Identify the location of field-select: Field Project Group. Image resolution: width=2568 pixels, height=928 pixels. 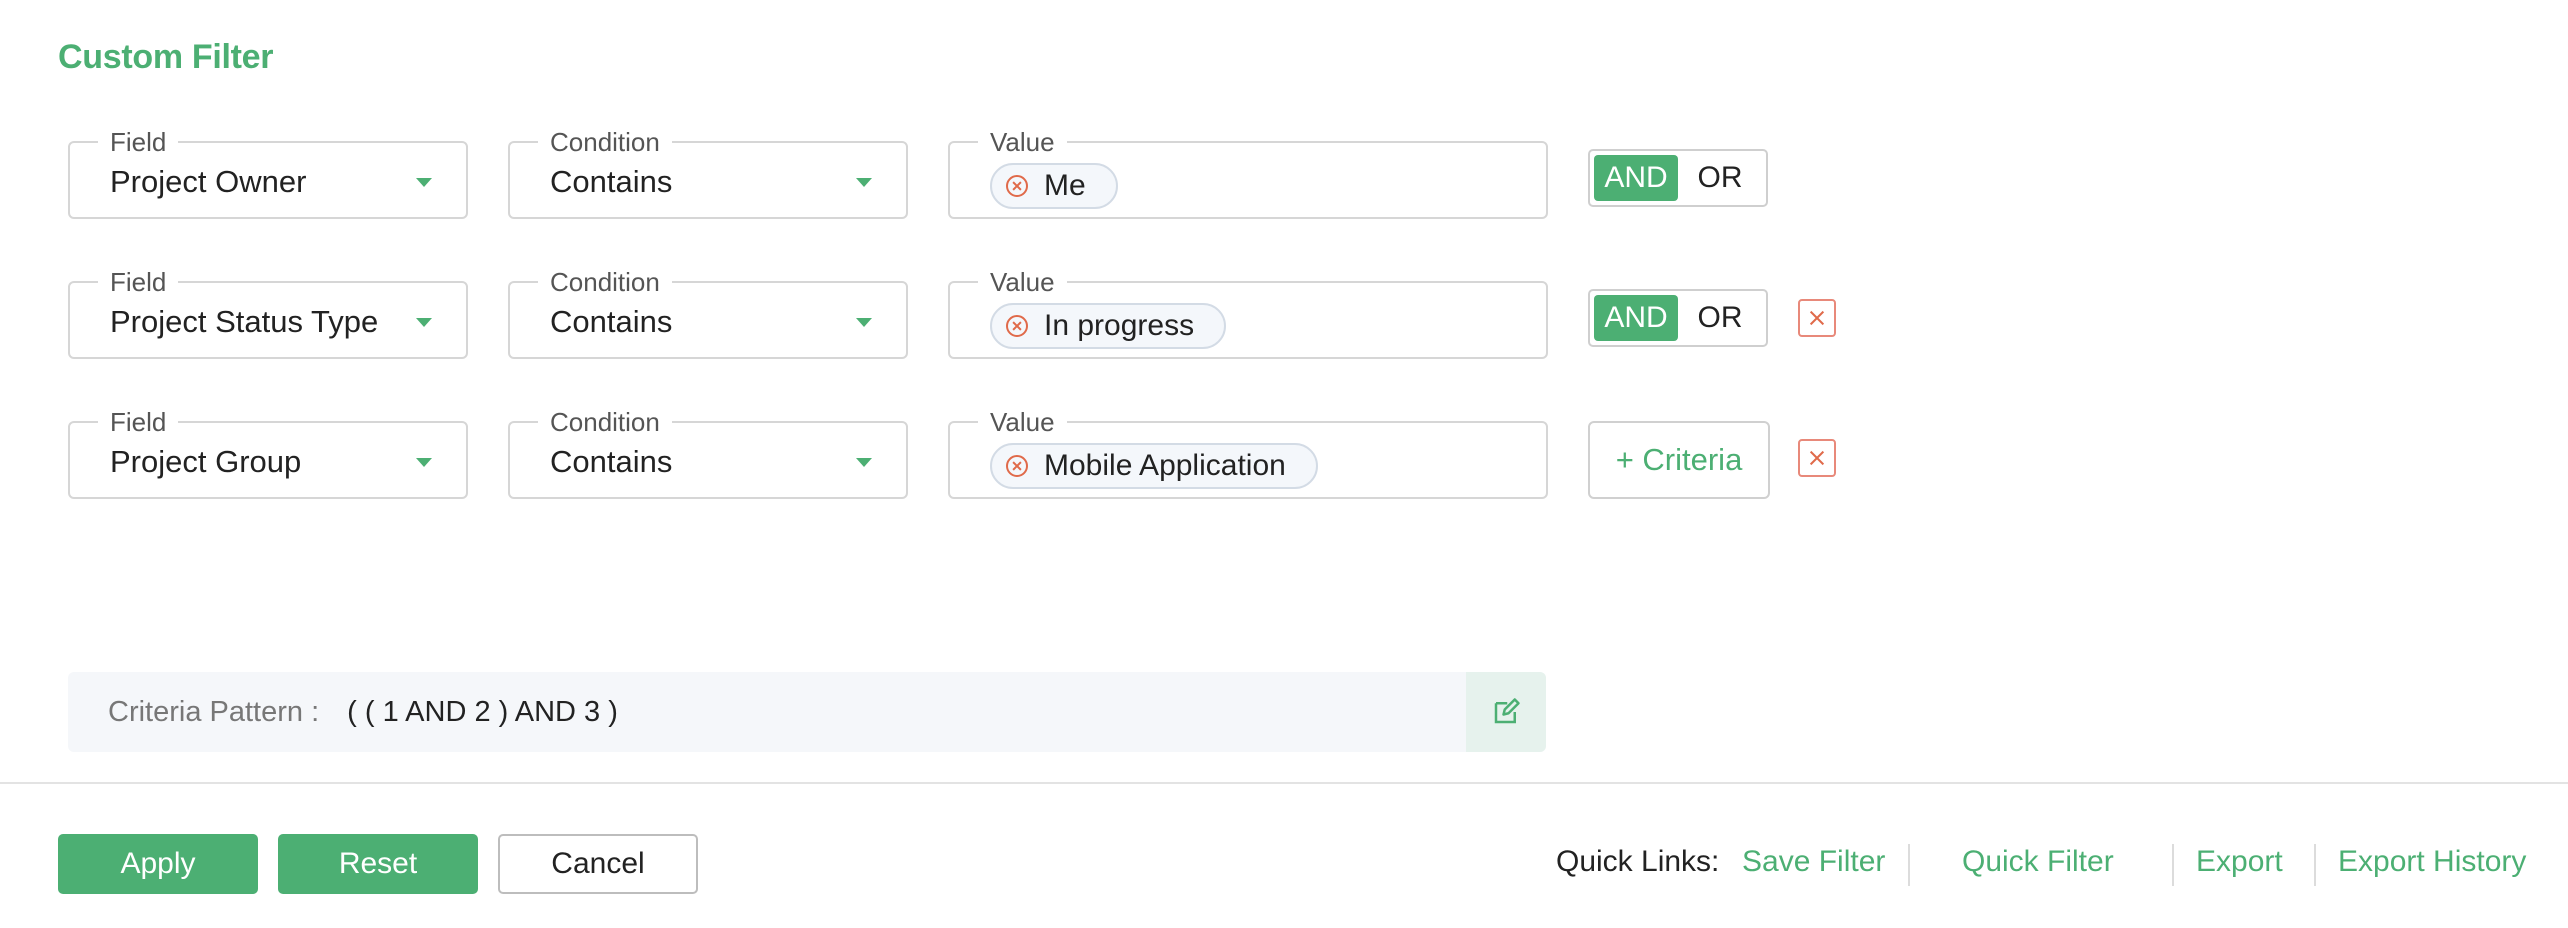
(268, 452).